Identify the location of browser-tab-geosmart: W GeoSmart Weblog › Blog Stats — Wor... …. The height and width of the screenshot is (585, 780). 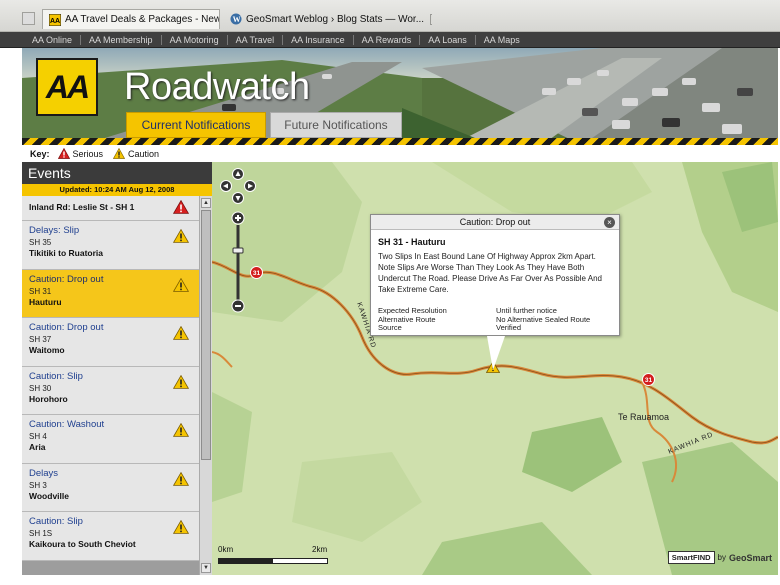
(328, 19).